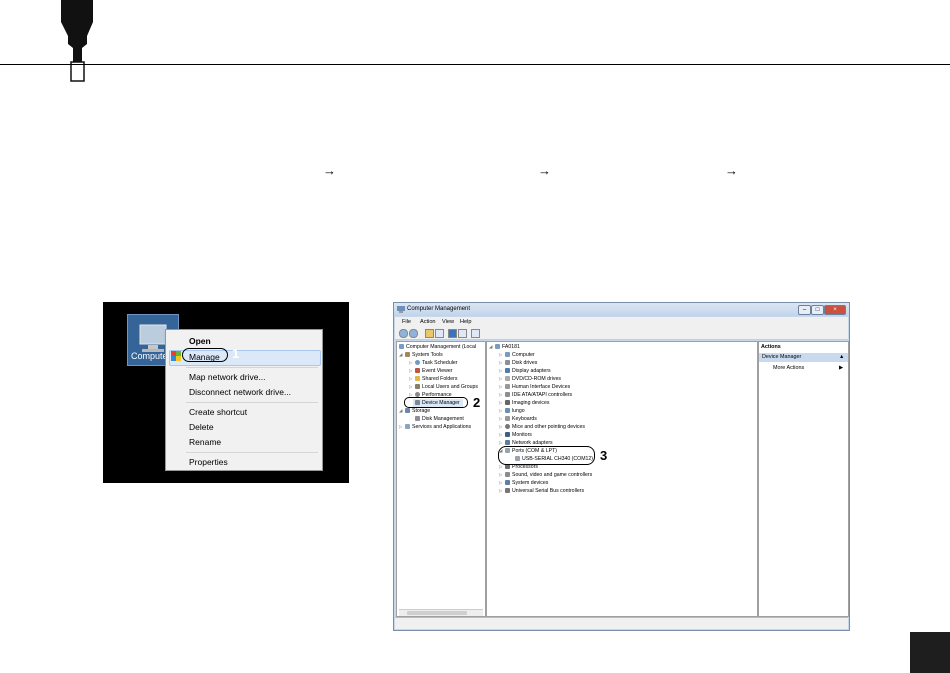  What do you see at coordinates (446, 387) in the screenshot?
I see `tree-item-local-users: Local Users and Groups` at bounding box center [446, 387].